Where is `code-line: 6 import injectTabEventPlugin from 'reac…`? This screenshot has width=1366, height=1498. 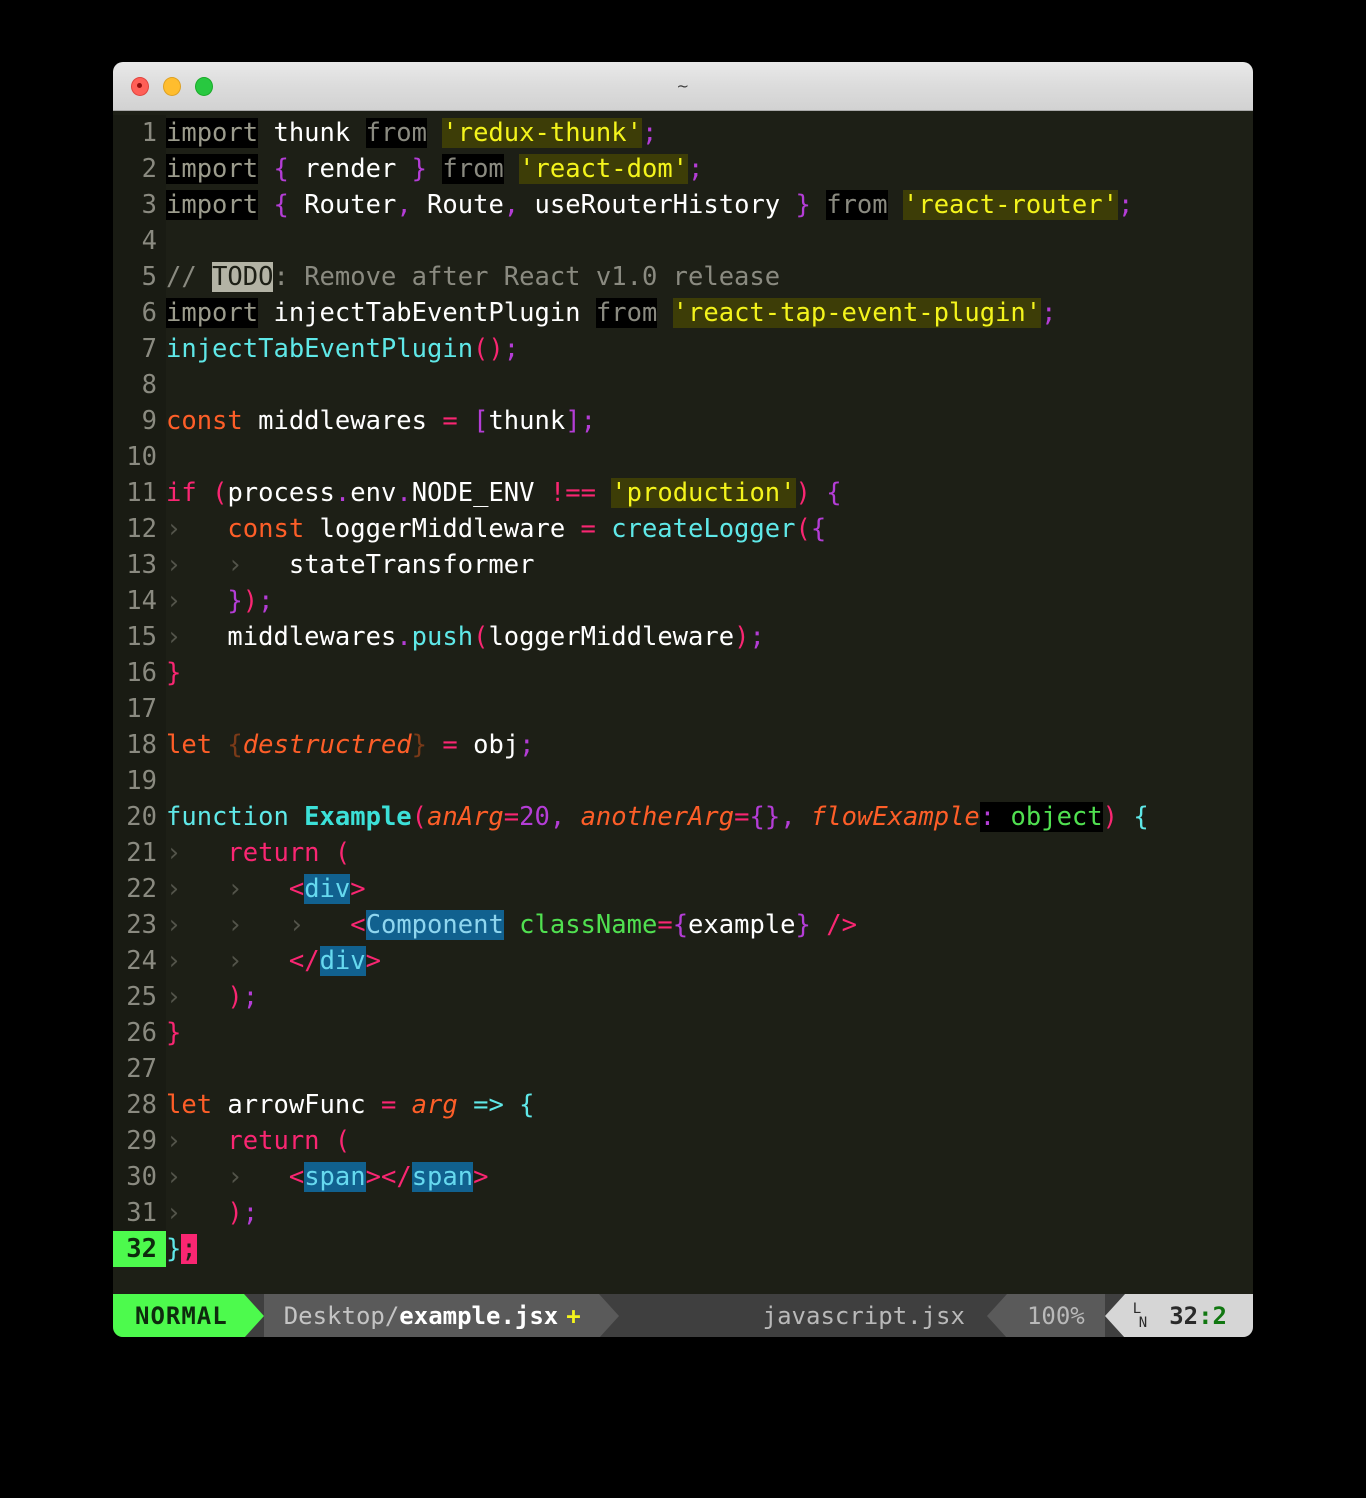 code-line: 6 import injectTabEventPlugin from 'reac… is located at coordinates (683, 313).